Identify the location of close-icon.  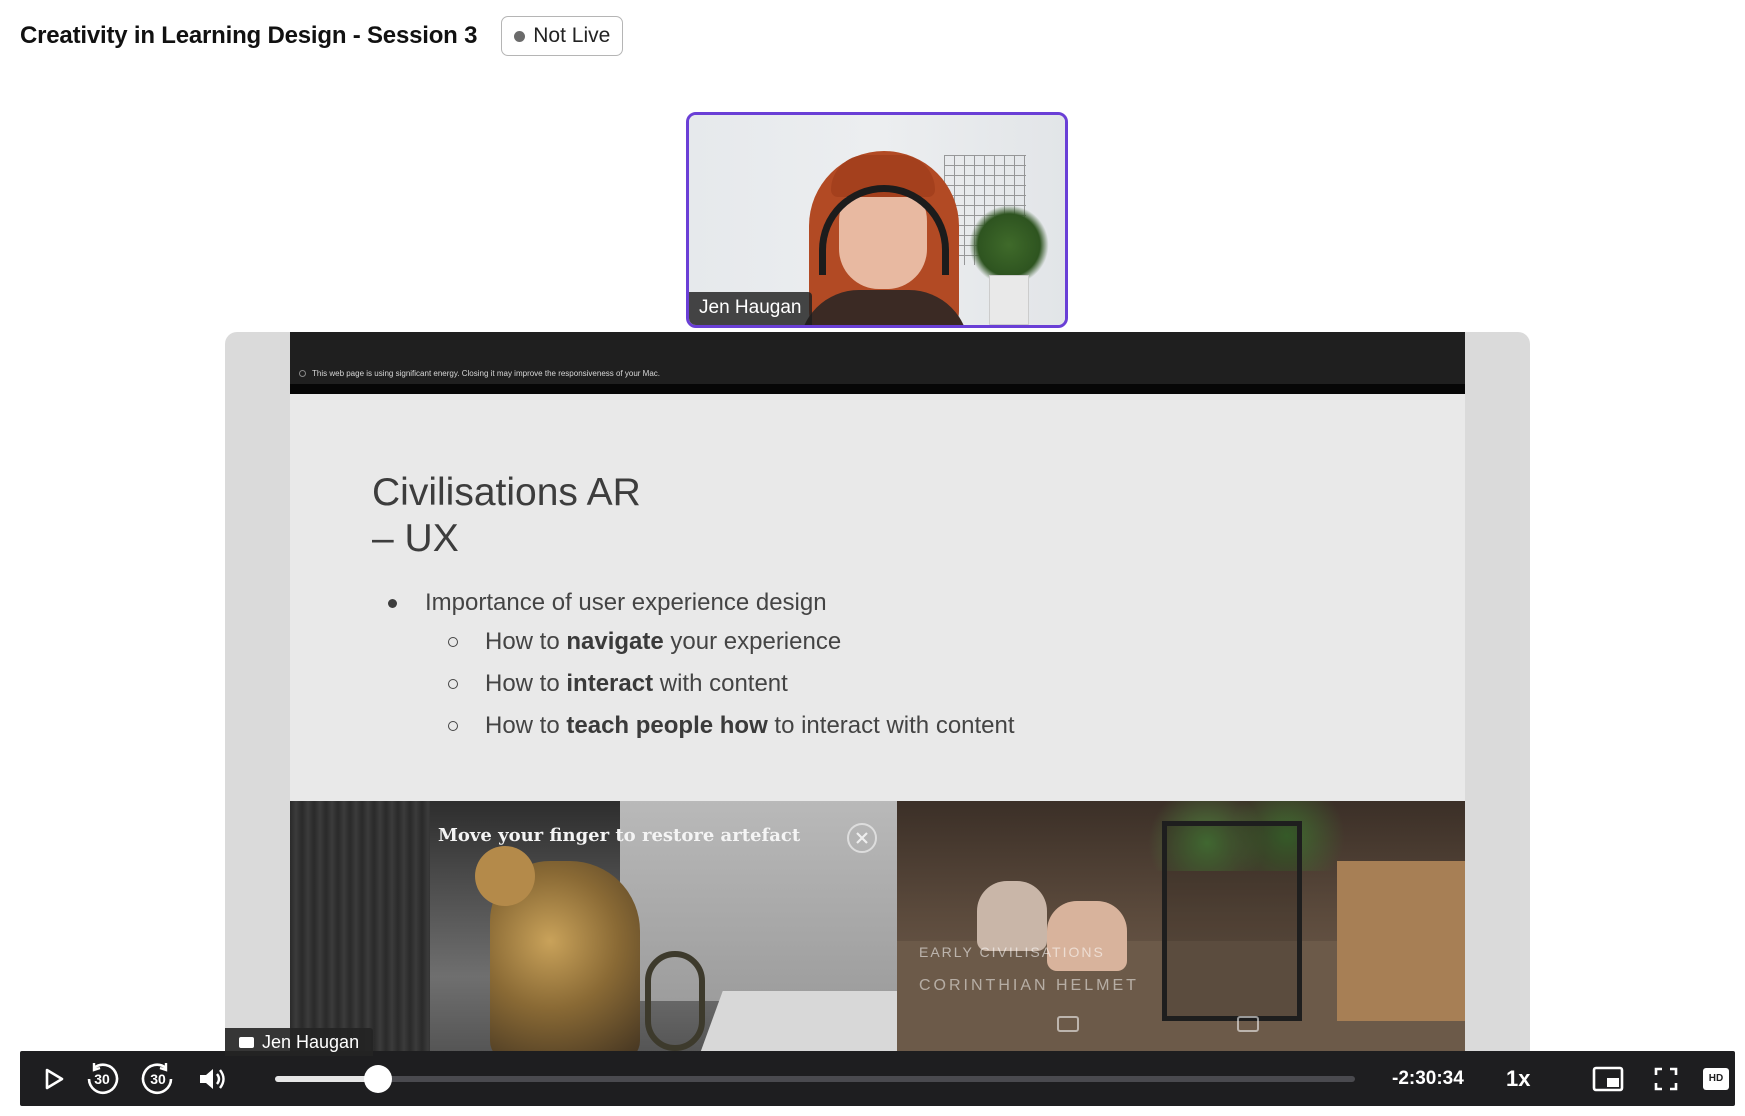
(862, 838).